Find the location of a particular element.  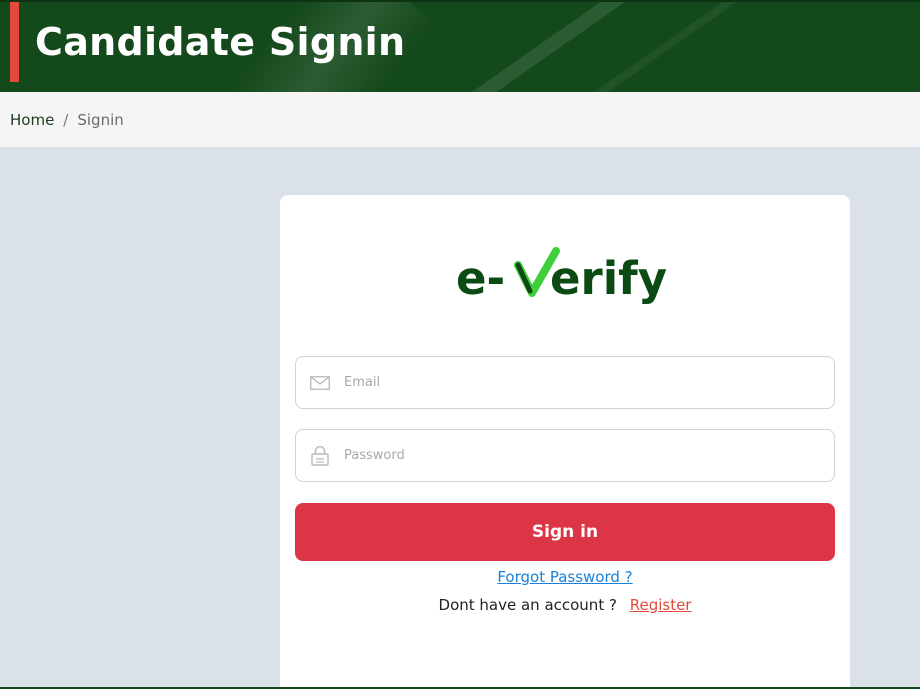

password-field-wrapper is located at coordinates (565, 455).